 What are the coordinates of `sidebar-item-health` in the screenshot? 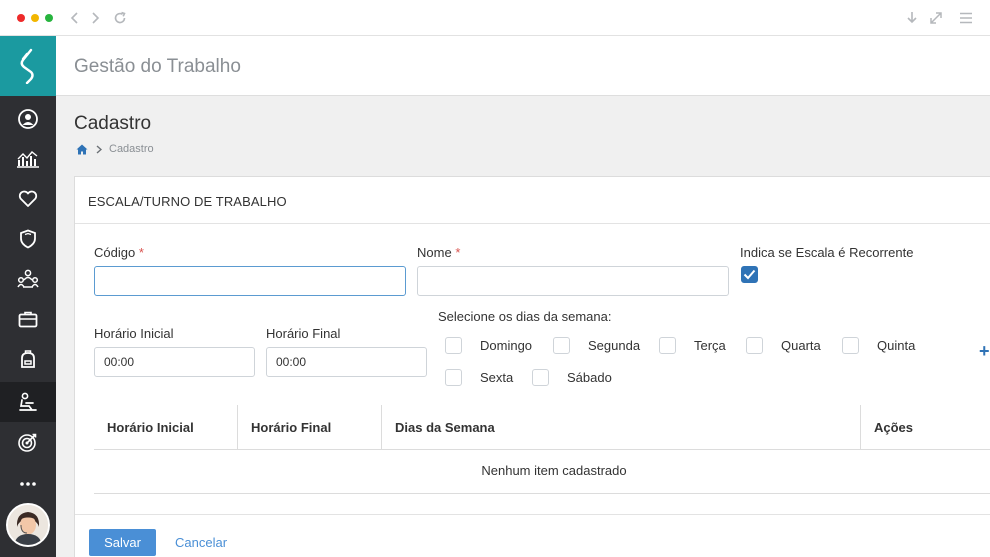 It's located at (28, 199).